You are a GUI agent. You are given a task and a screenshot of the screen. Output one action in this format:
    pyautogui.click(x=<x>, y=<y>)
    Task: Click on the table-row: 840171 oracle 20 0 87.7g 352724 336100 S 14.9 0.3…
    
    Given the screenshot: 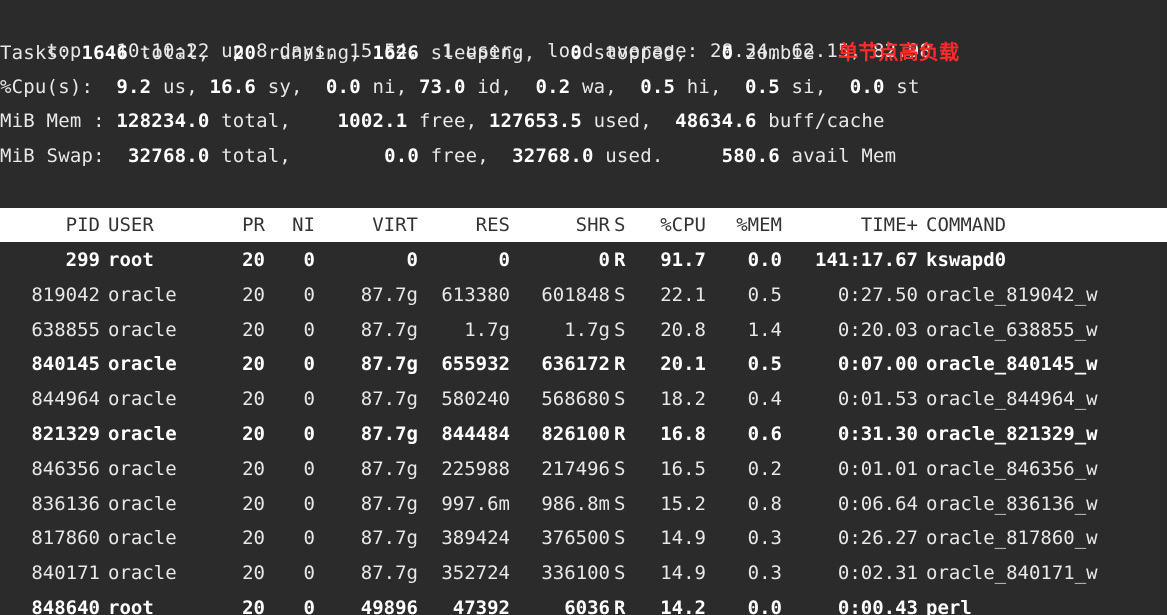 What is the action you would take?
    pyautogui.click(x=583, y=573)
    